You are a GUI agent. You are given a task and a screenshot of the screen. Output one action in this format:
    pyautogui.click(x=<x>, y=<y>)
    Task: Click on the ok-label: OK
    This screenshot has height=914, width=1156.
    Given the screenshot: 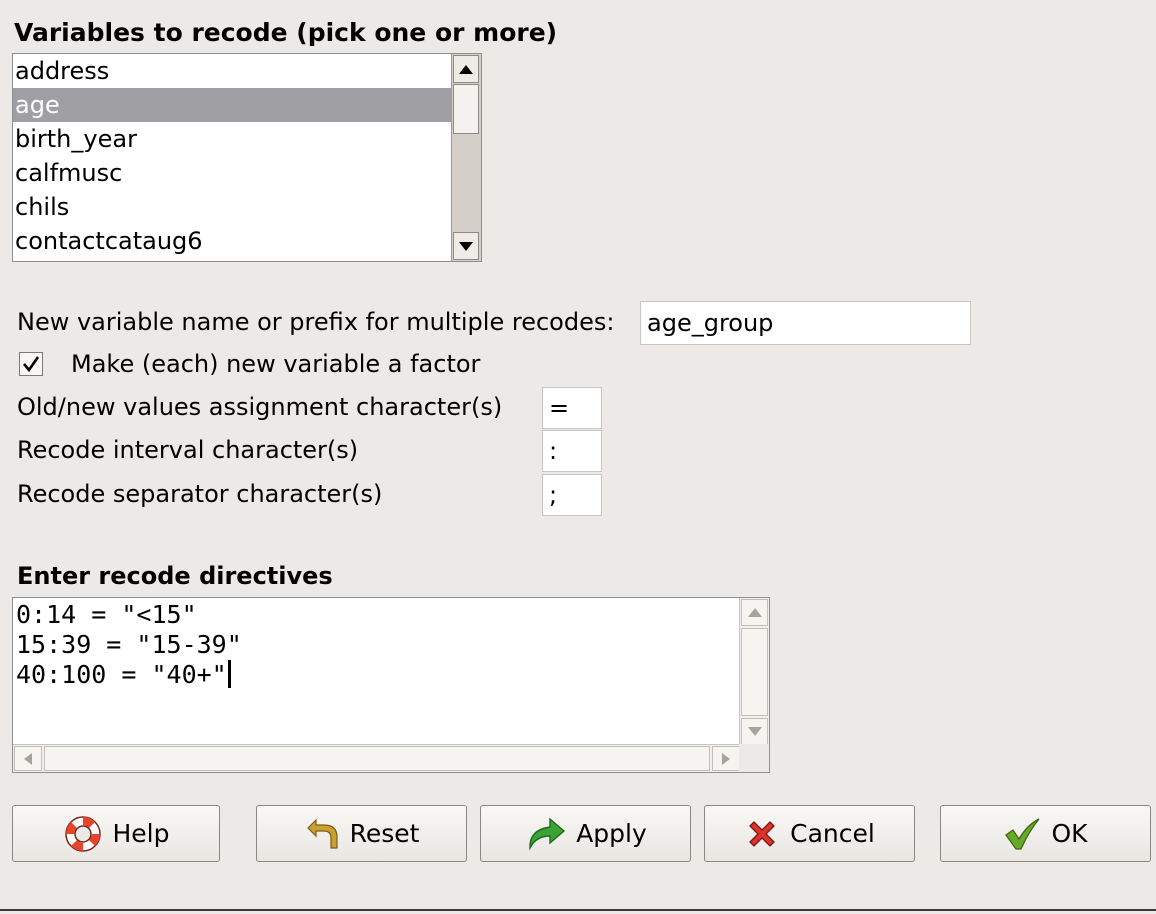 What is the action you would take?
    pyautogui.click(x=1069, y=833)
    